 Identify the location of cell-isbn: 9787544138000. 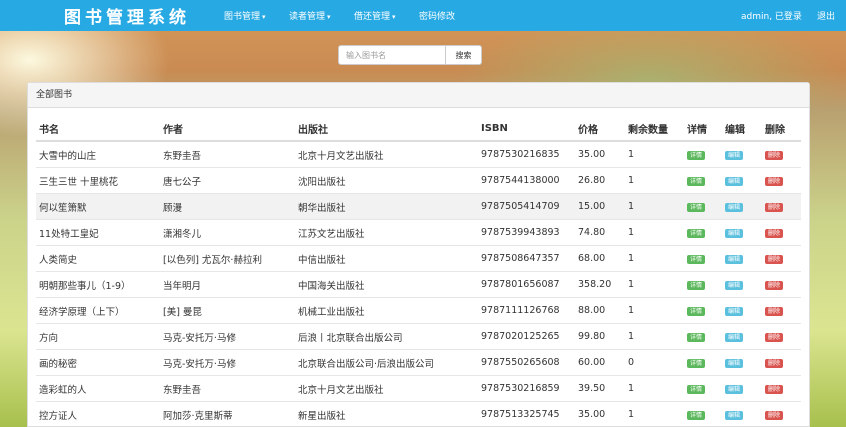
(526, 180).